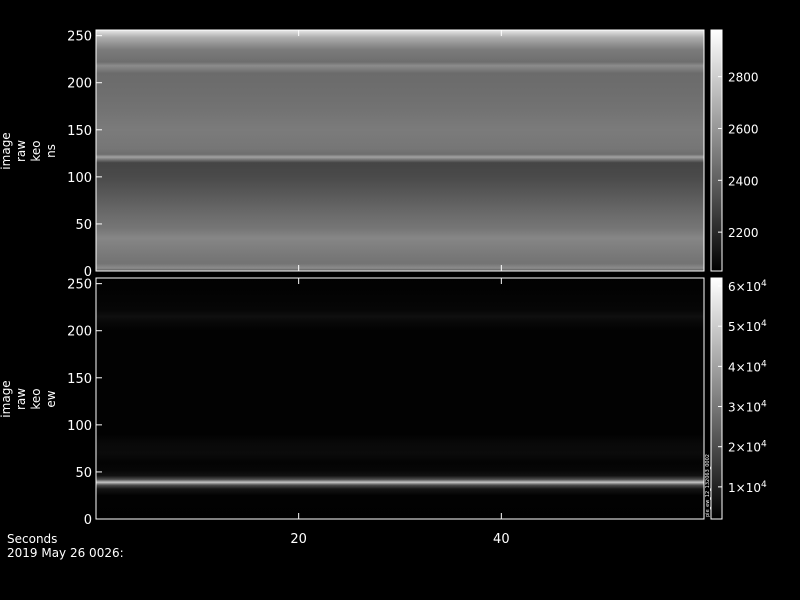 This screenshot has height=600, width=800. Describe the element at coordinates (88, 520) in the screenshot. I see `y-tick-label: 0` at that location.